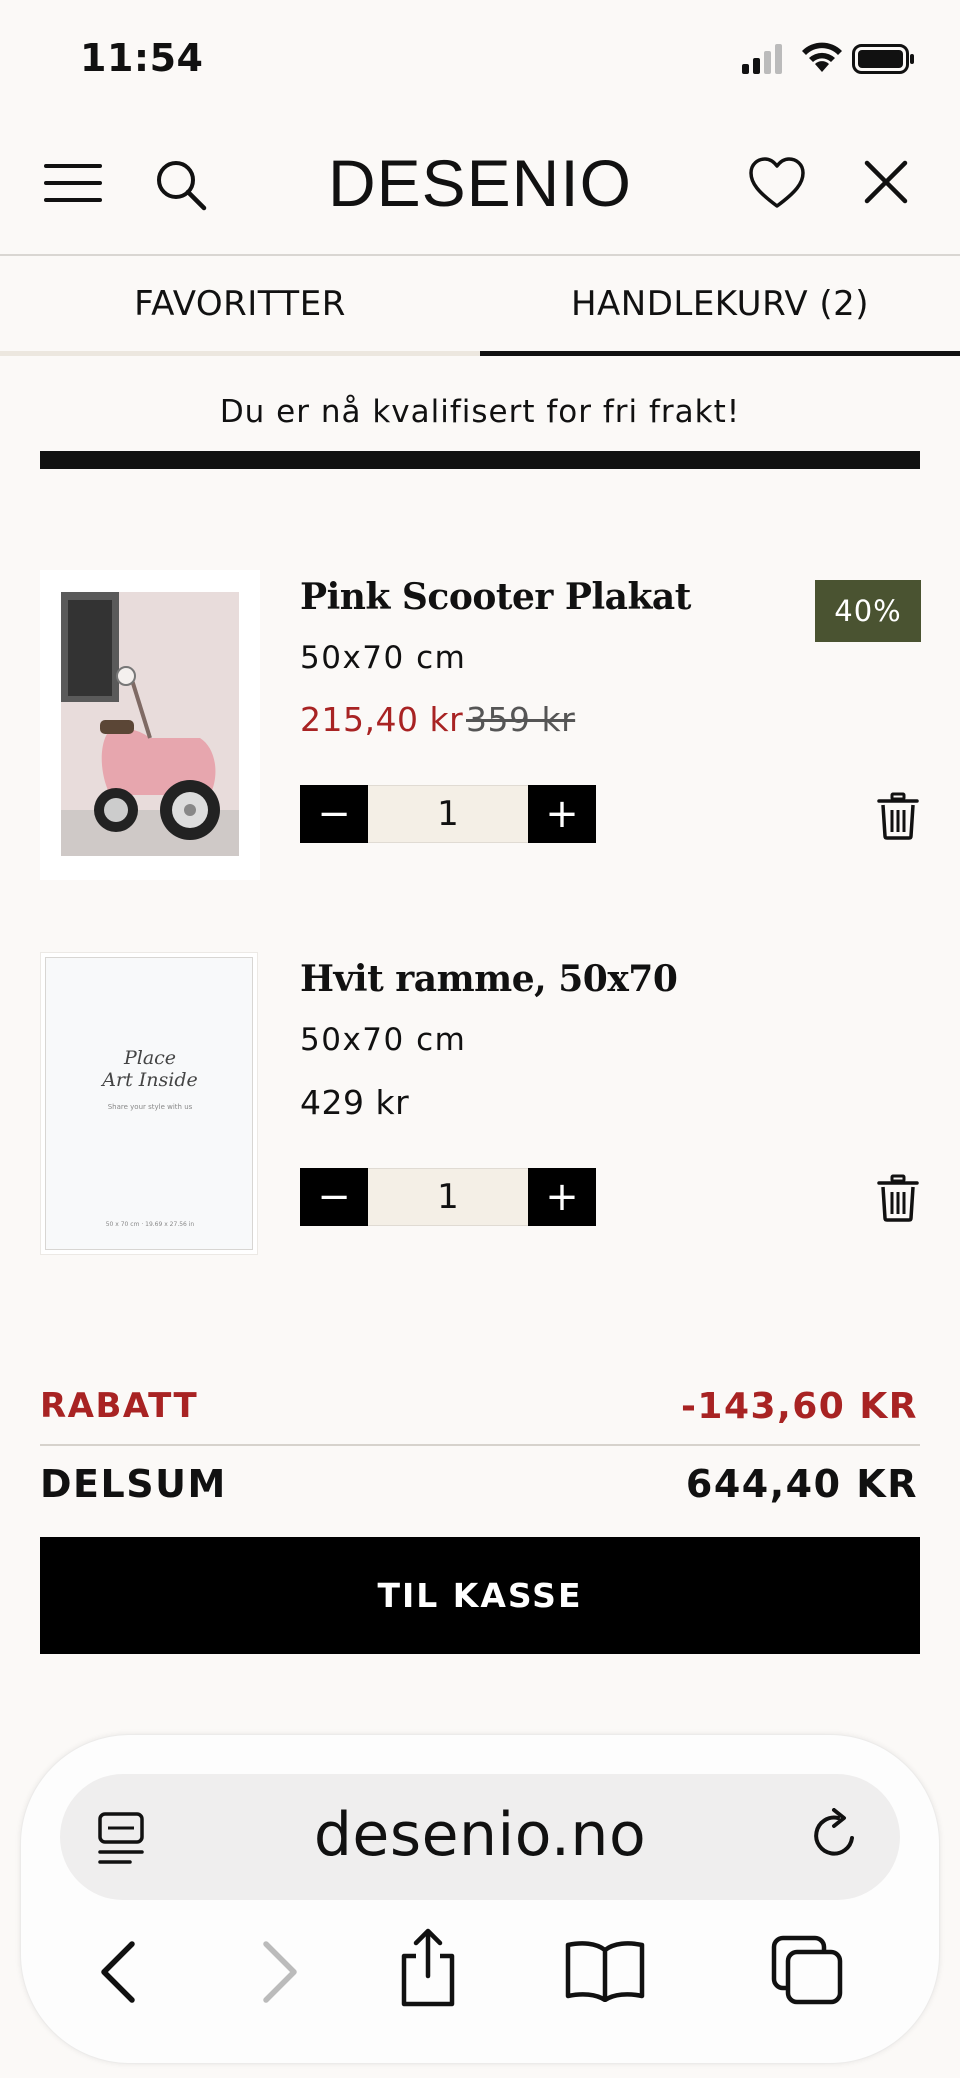  I want to click on item-title: Hvit ramme, 50x70, so click(489, 979).